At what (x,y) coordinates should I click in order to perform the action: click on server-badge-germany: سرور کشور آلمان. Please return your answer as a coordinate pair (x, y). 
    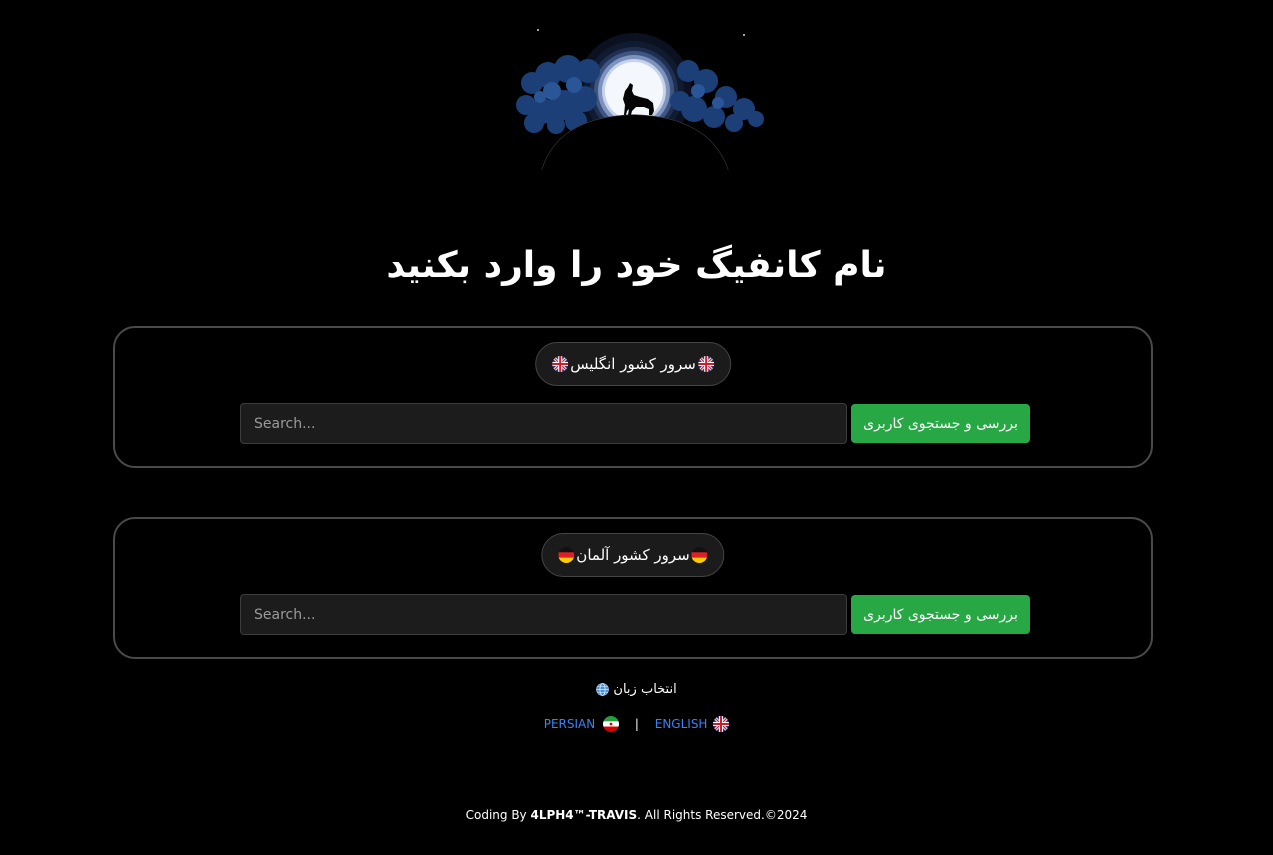
    Looking at the image, I should click on (633, 555).